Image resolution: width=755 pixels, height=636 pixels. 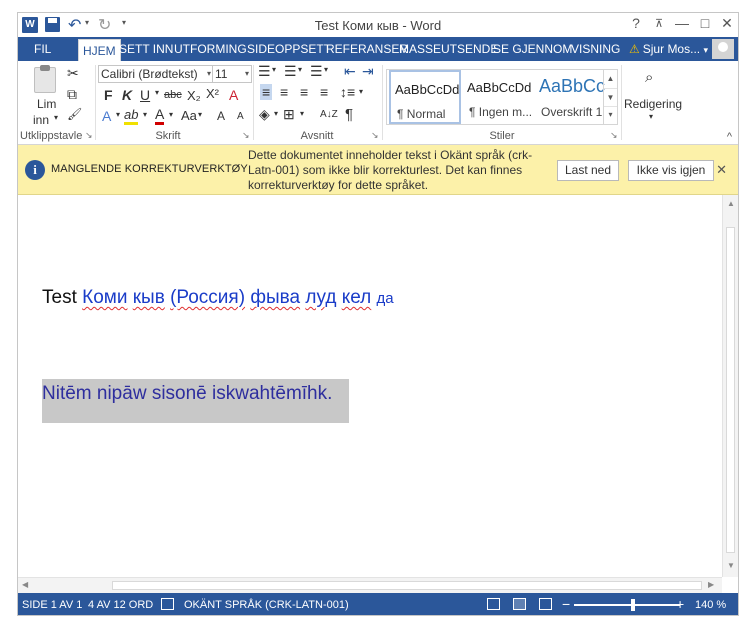 I want to click on selected-text-highlight: Nitēm nipāw sisonē iskwahtēmīhk., so click(x=195, y=401).